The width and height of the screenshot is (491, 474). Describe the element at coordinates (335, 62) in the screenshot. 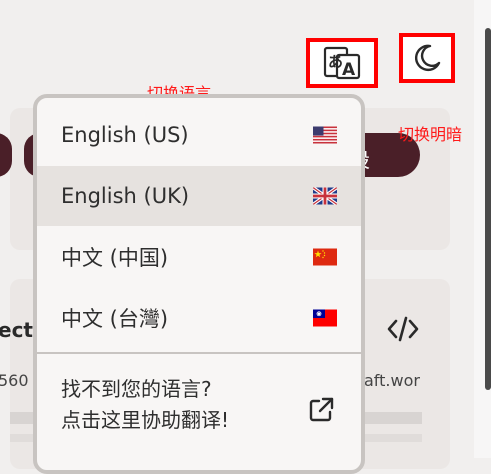

I see `svg-text: あ` at that location.